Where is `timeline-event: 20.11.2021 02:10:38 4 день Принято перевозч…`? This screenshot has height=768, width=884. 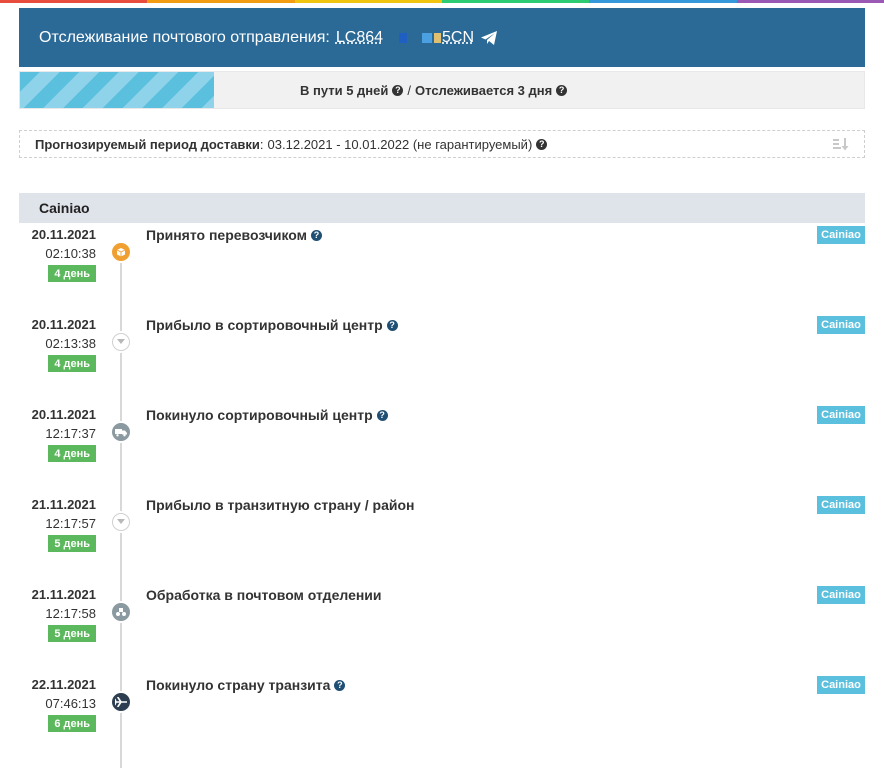
timeline-event: 20.11.2021 02:10:38 4 день Принято перевозч… is located at coordinates (442, 268).